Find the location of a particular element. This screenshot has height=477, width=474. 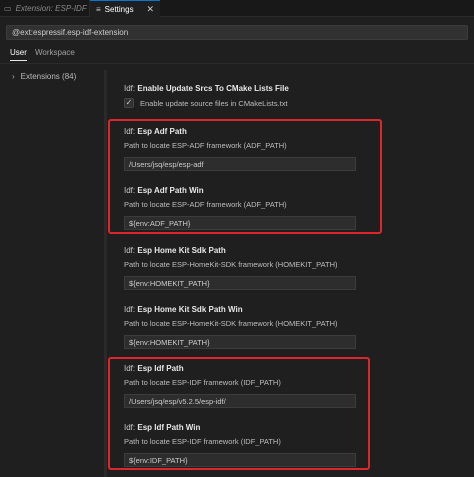

tab-workspace: Workspace is located at coordinates (55, 52).